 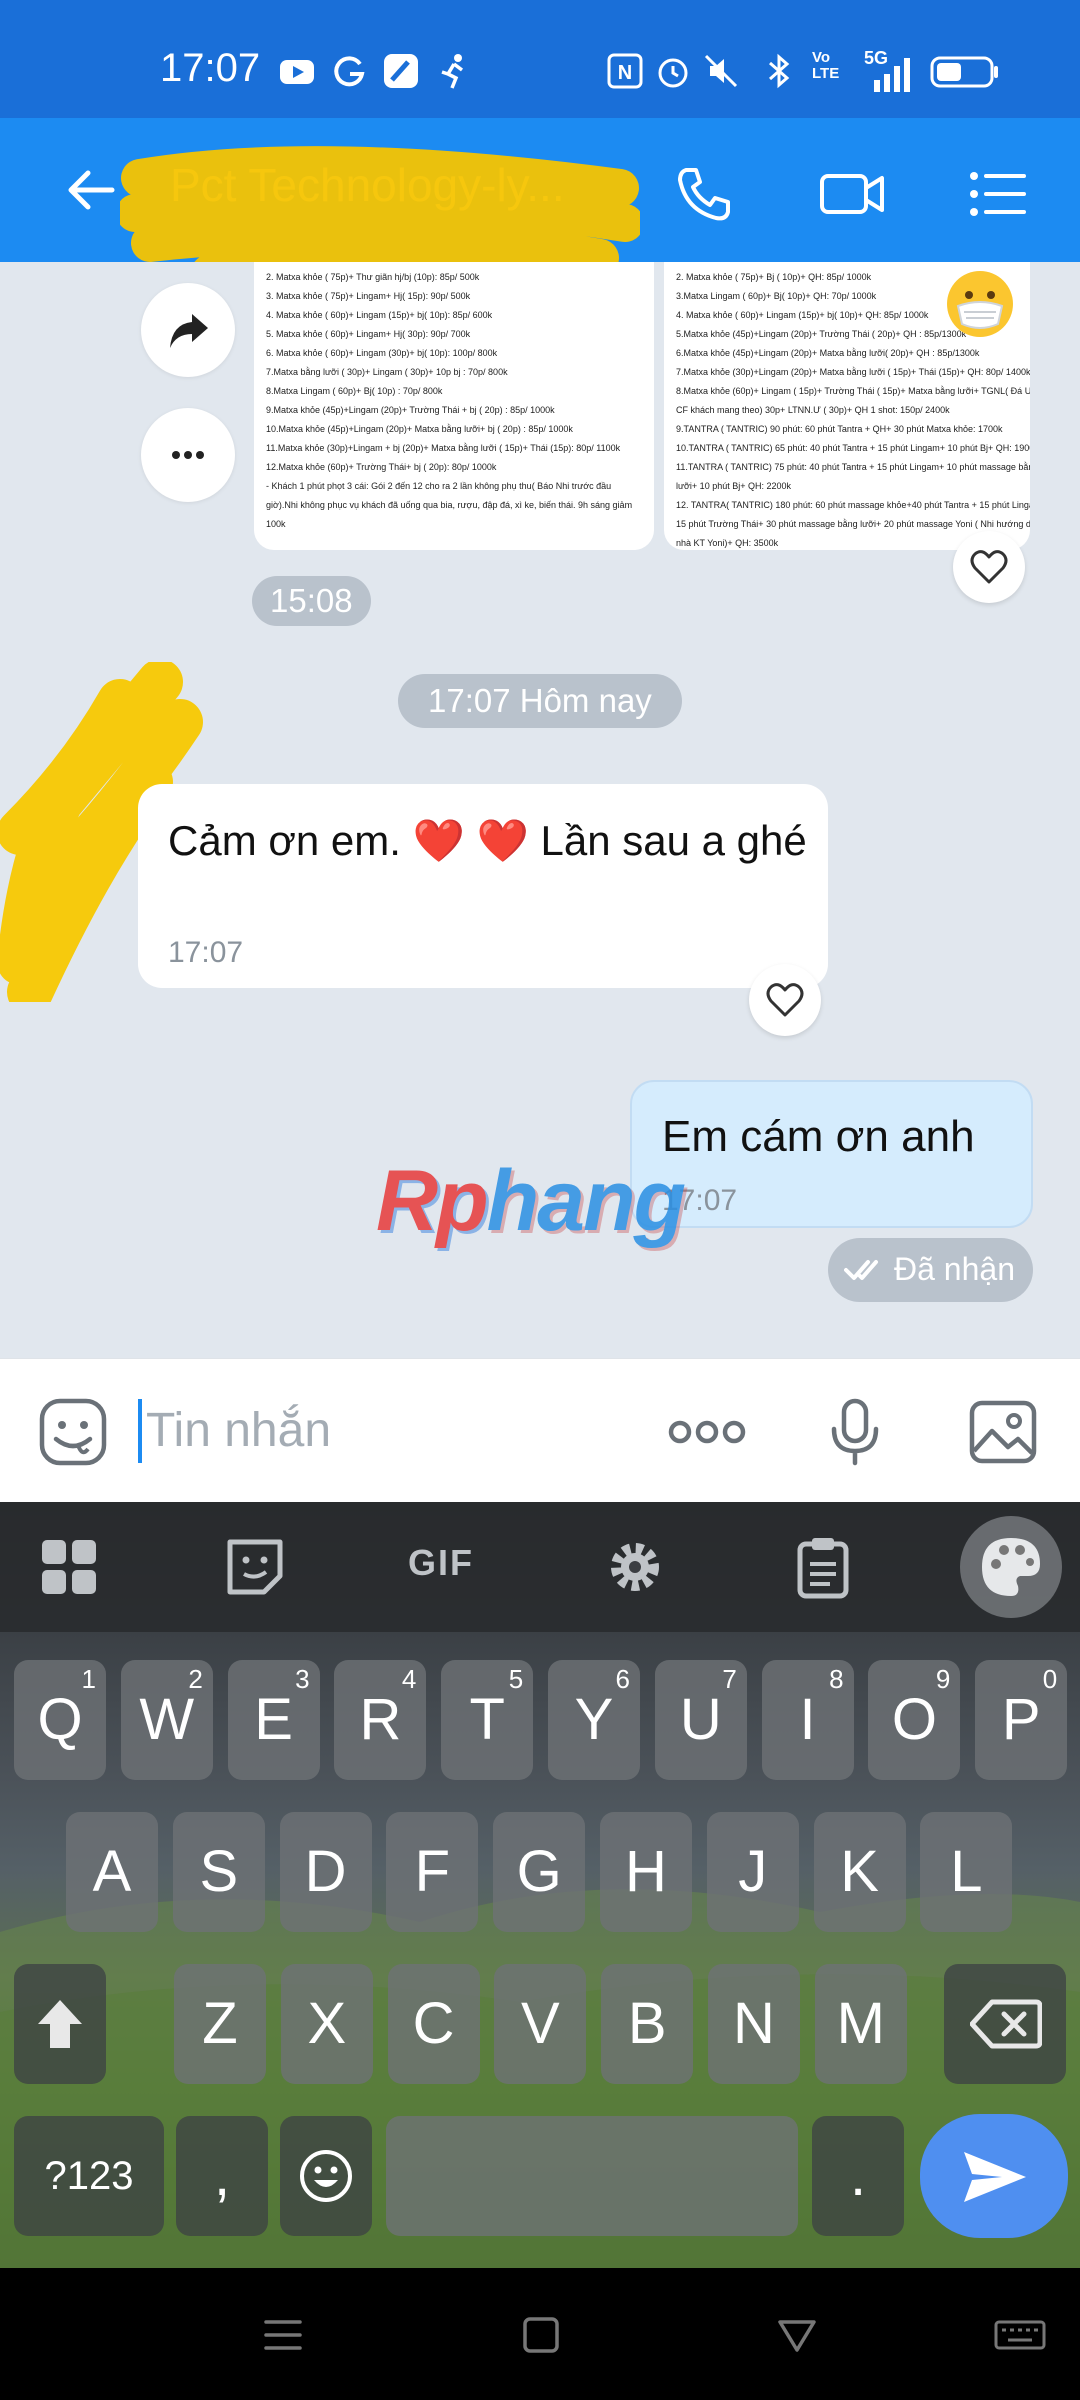 I want to click on key-m: M, so click(x=860, y=2024).